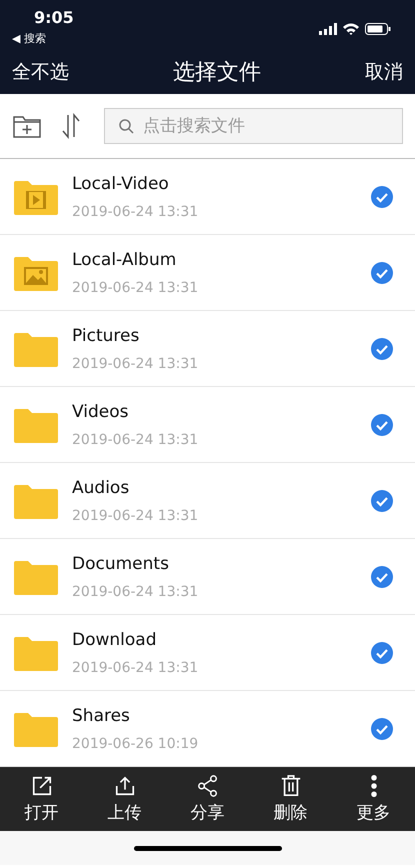 This screenshot has height=866, width=415. I want to click on file-row: Videos 2019-06-24 13:31, so click(207, 425).